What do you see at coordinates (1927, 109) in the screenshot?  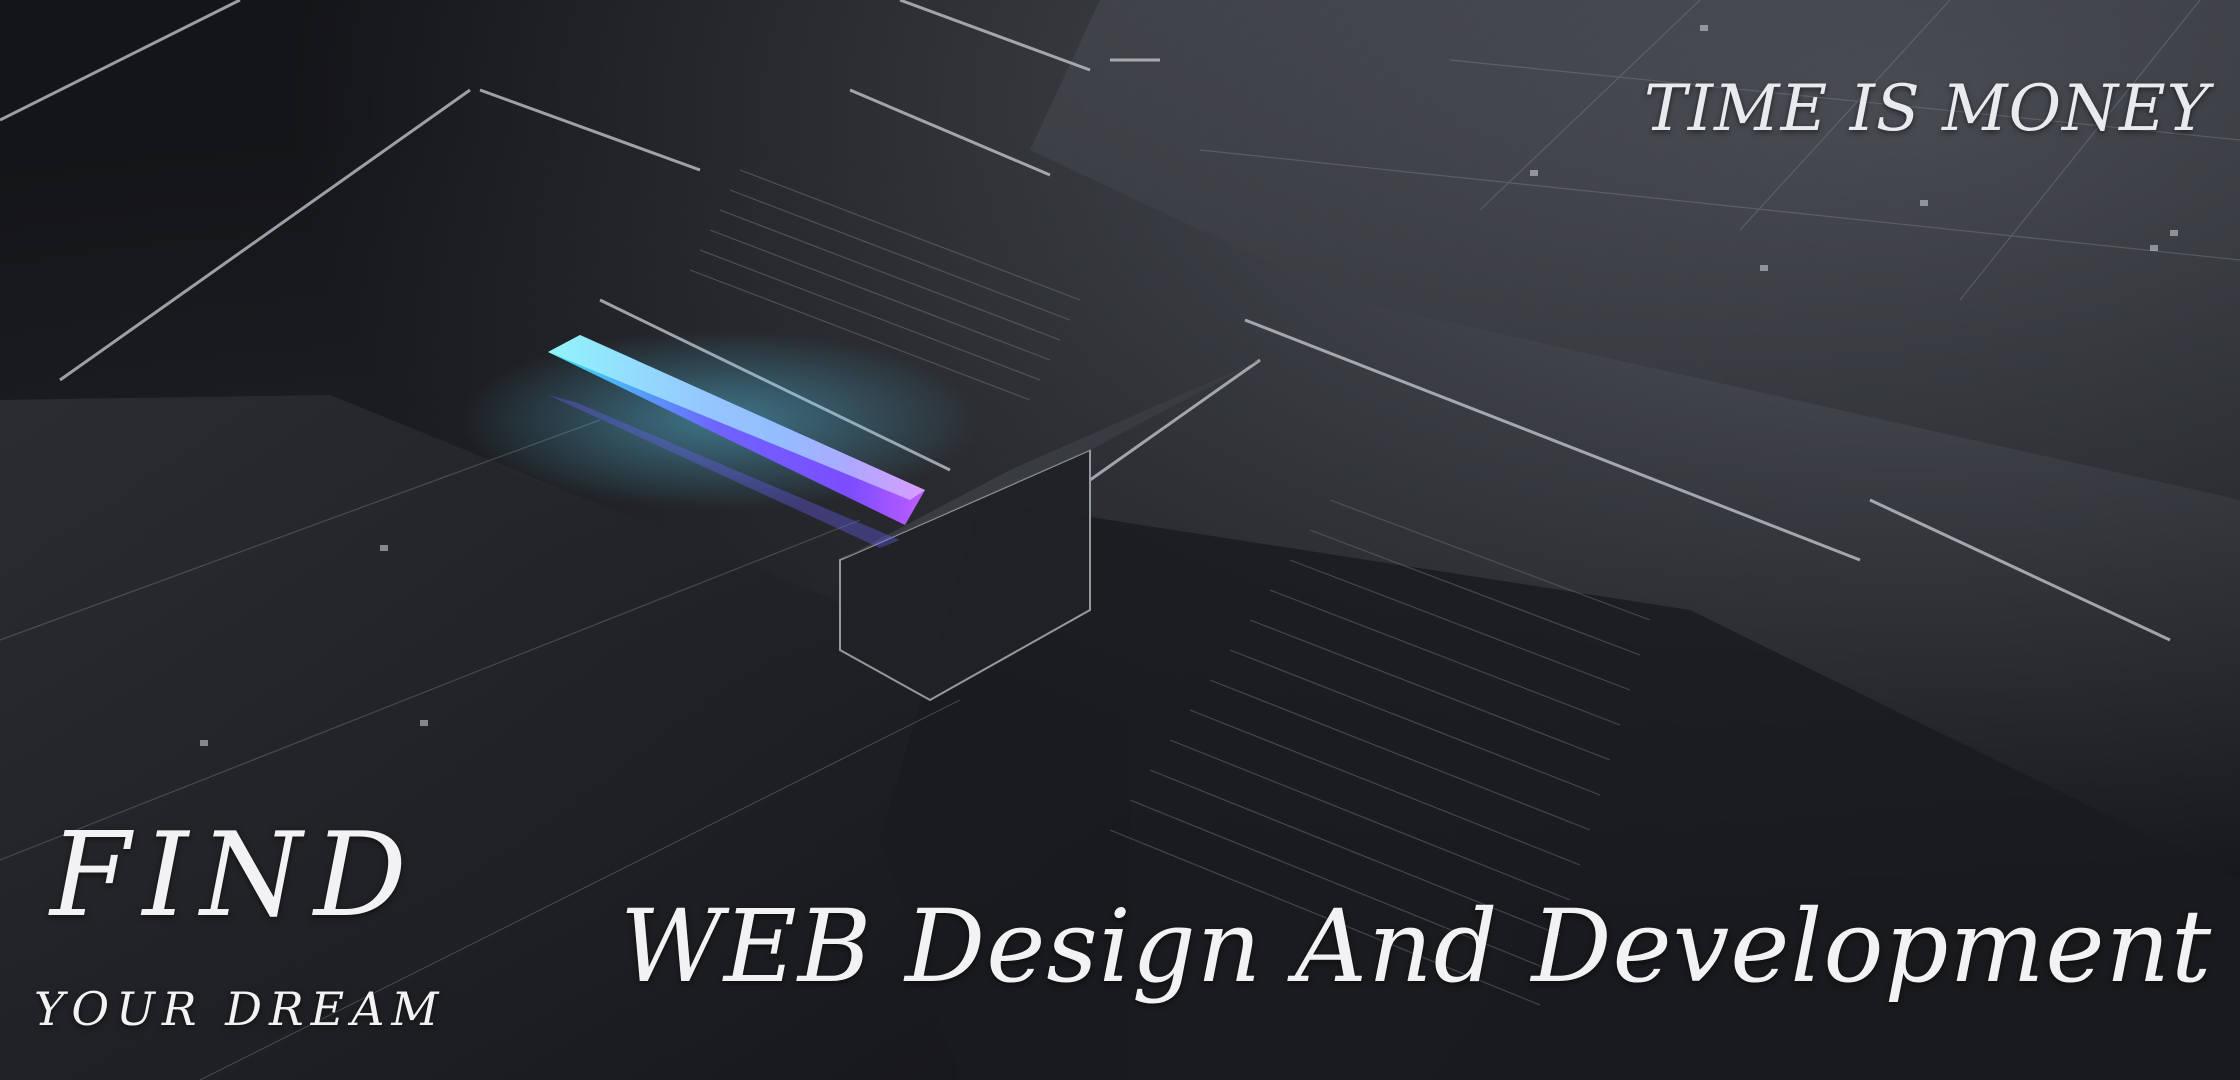 I see `tagline-time-is-money: TIME IS MONEY` at bounding box center [1927, 109].